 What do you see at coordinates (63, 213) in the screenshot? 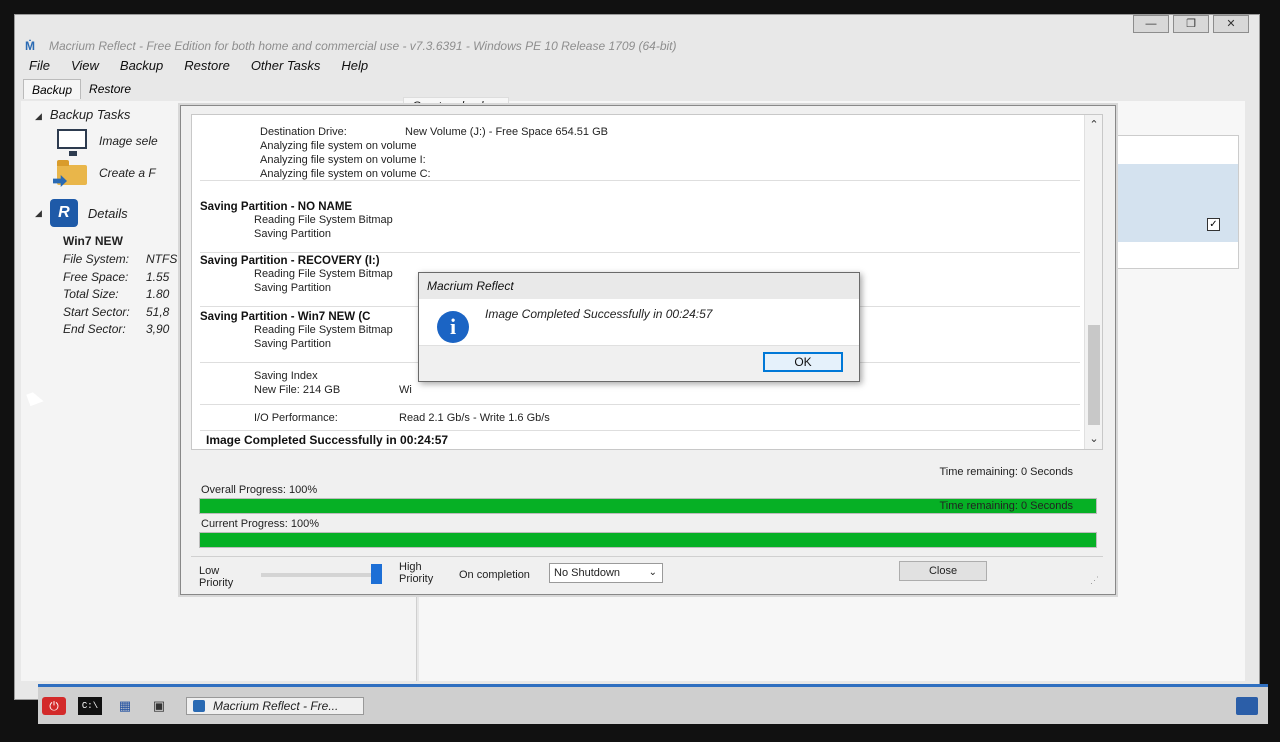
I see `disk-icon: R` at bounding box center [63, 213].